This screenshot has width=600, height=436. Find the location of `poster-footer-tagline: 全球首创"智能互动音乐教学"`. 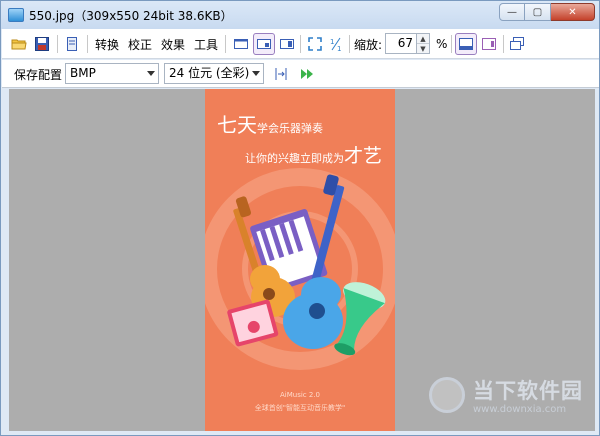

poster-footer-tagline: 全球首创"智能互动音乐教学" is located at coordinates (300, 408).